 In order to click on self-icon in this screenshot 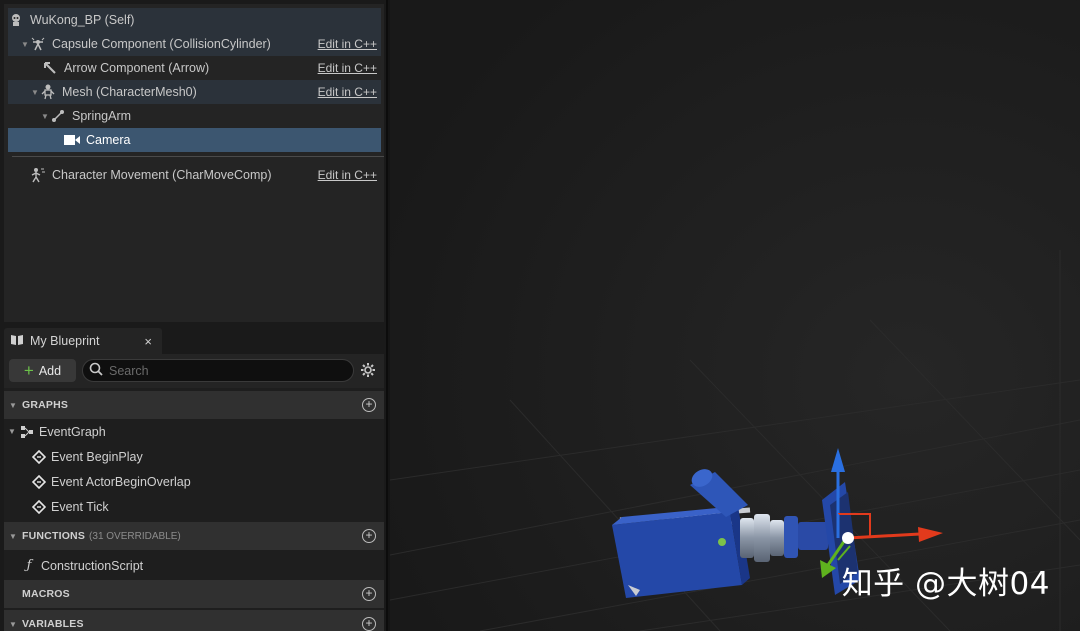, I will do `click(16, 20)`.